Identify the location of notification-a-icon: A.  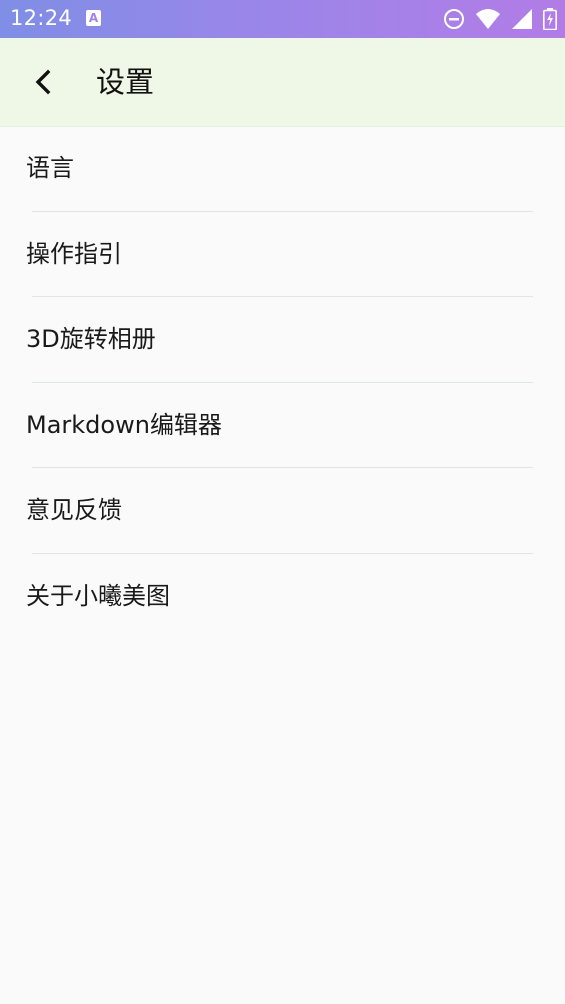
(93, 18).